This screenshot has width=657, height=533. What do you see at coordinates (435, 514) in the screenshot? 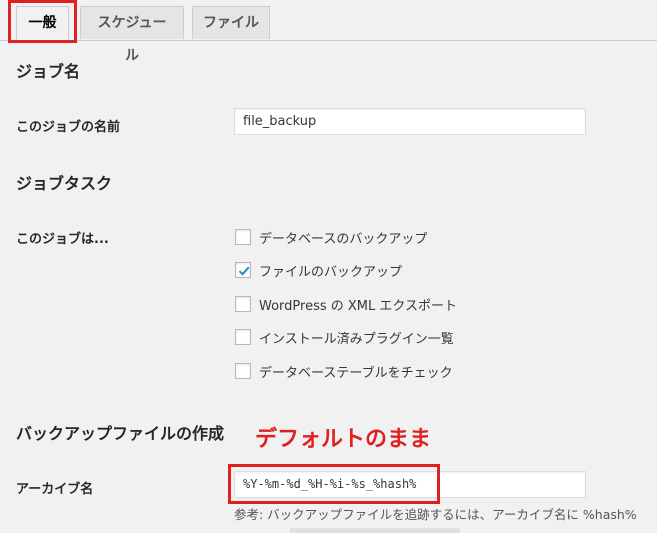
I see `archive-name-note: 参考: バックアップファイルを追跡するには、アーカイブ名に %hash%` at bounding box center [435, 514].